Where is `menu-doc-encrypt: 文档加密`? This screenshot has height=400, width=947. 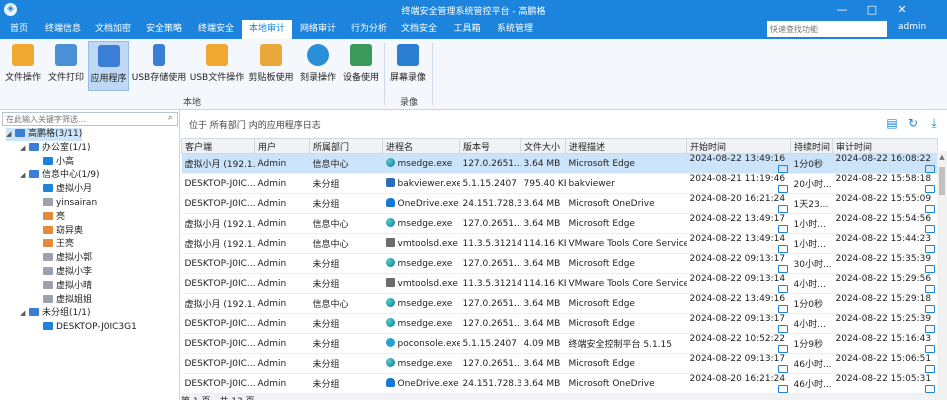
menu-doc-encrypt: 文档加密 is located at coordinates (113, 29).